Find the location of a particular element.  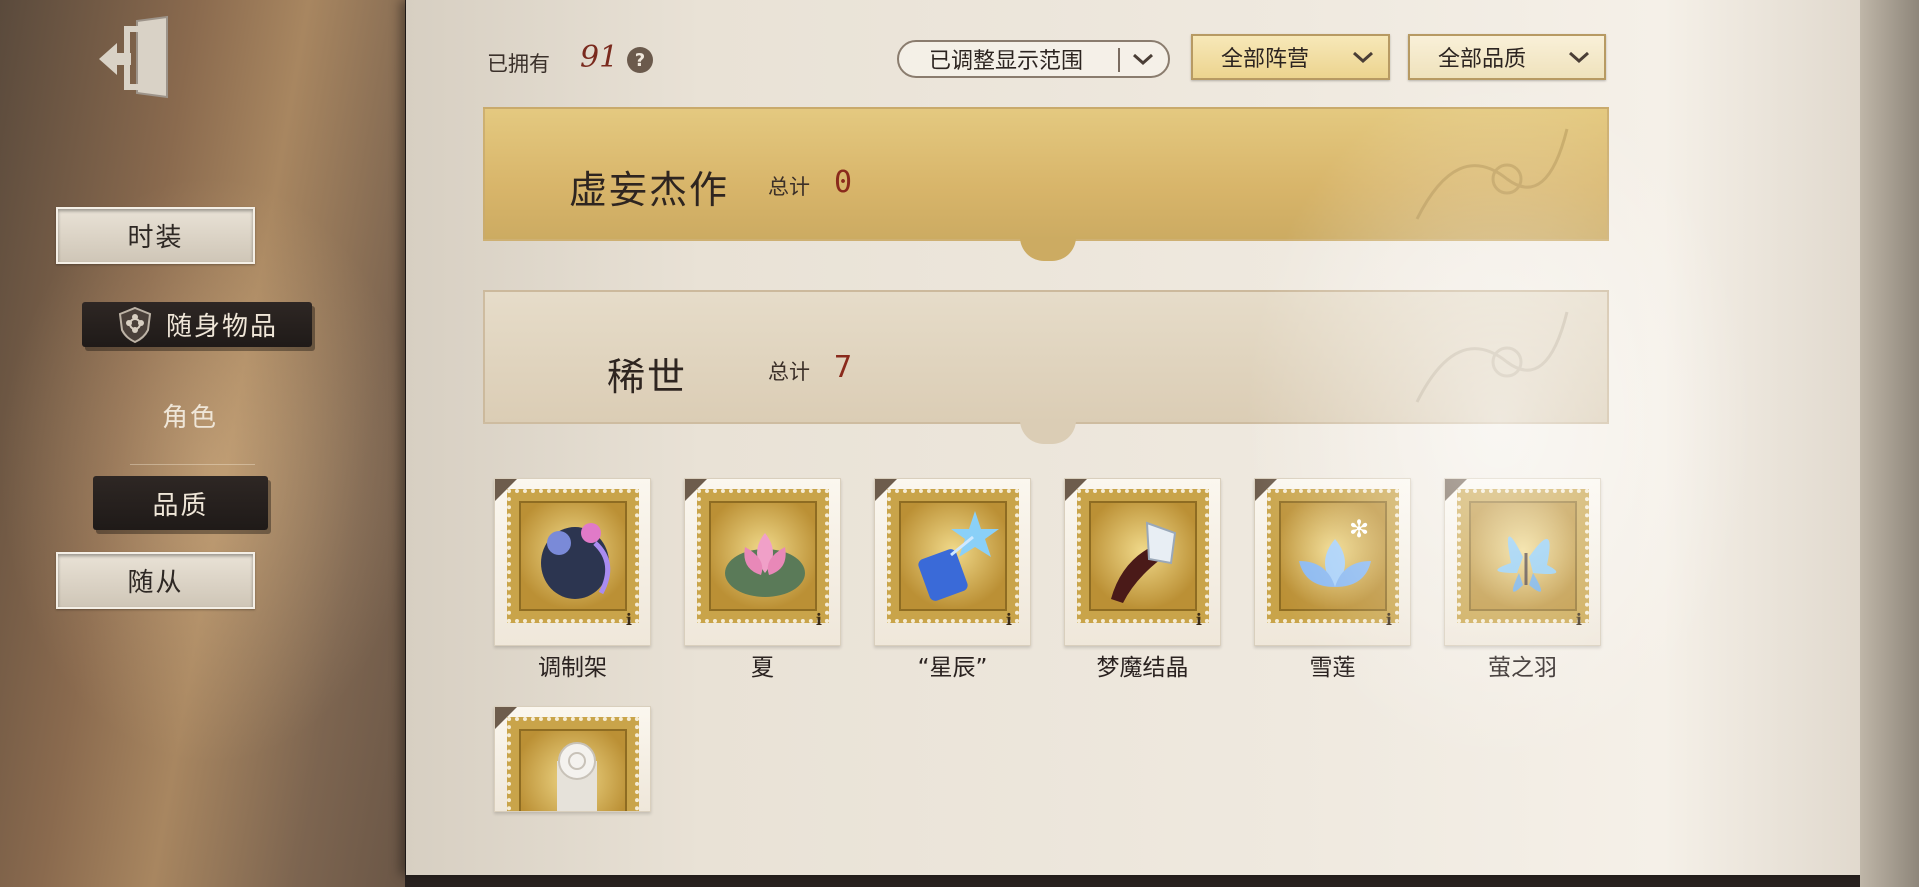

alchemy-rack-icon is located at coordinates (576, 561).